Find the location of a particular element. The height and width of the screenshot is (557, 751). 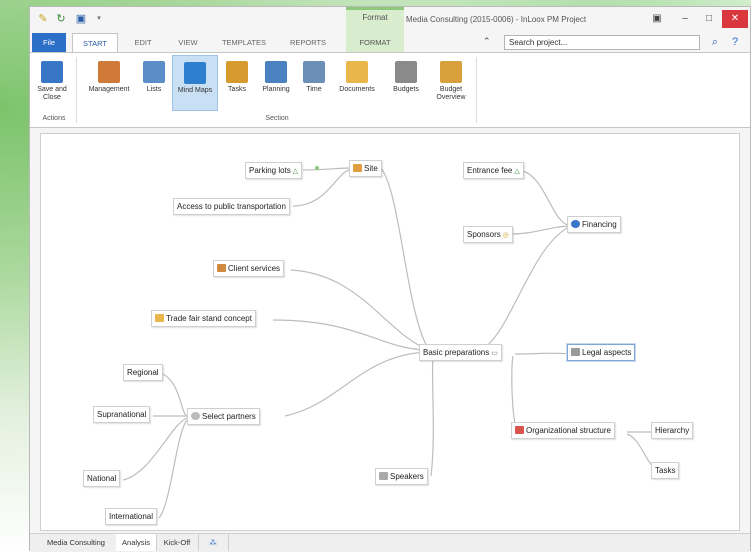

node-label: Legal aspects is located at coordinates (607, 352).